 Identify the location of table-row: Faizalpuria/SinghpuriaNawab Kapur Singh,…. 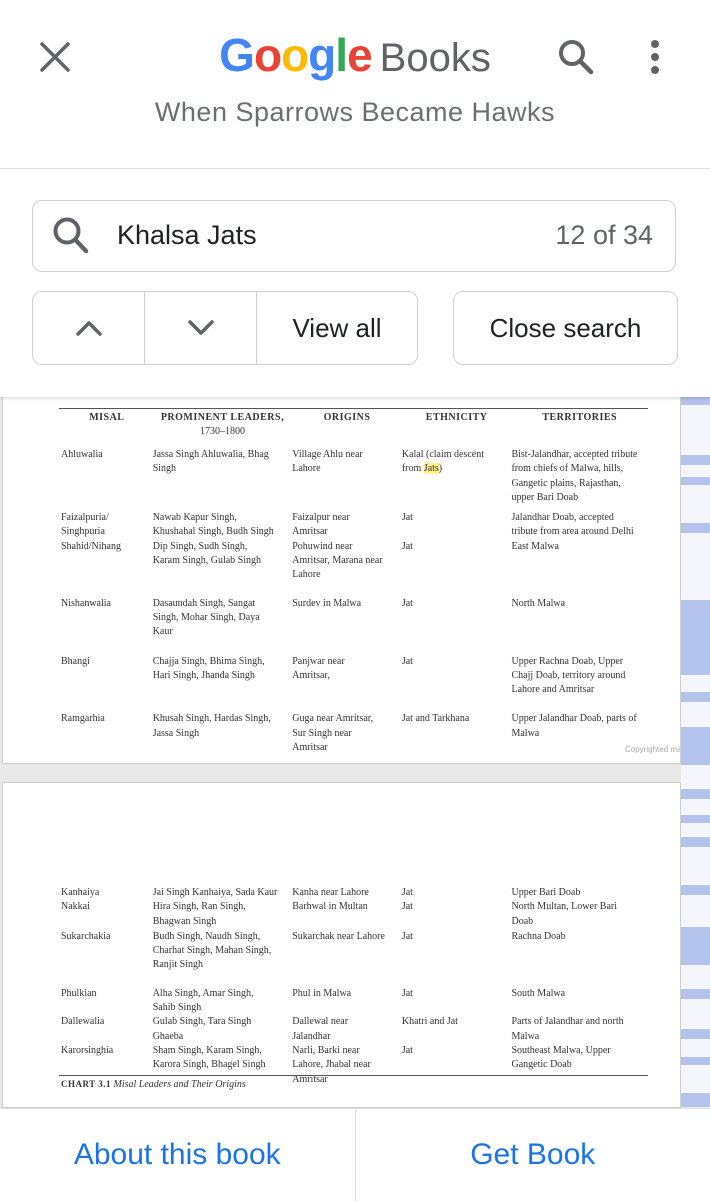
(353, 525).